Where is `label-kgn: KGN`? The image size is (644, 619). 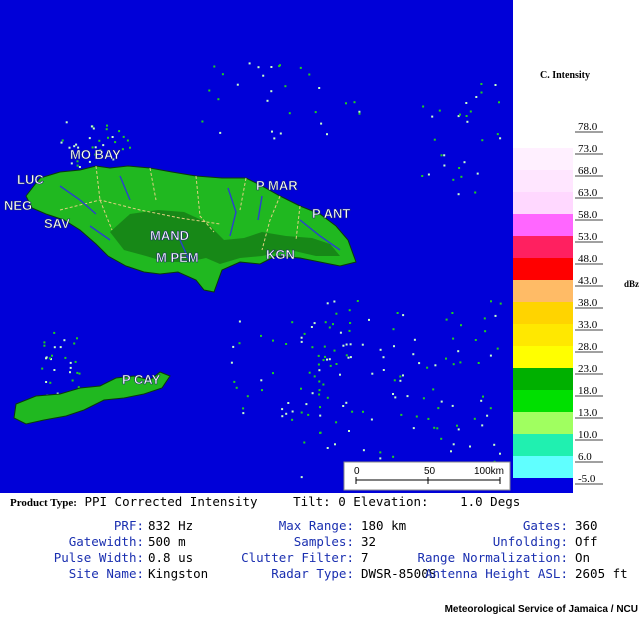
label-kgn: KGN is located at coordinates (280, 254).